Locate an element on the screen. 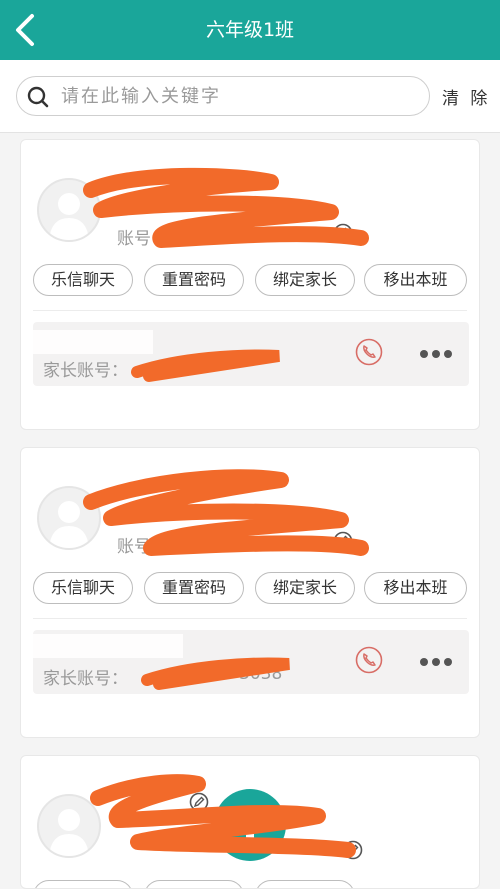 The width and height of the screenshot is (500, 889). parent-account-value: 3038 is located at coordinates (261, 674).